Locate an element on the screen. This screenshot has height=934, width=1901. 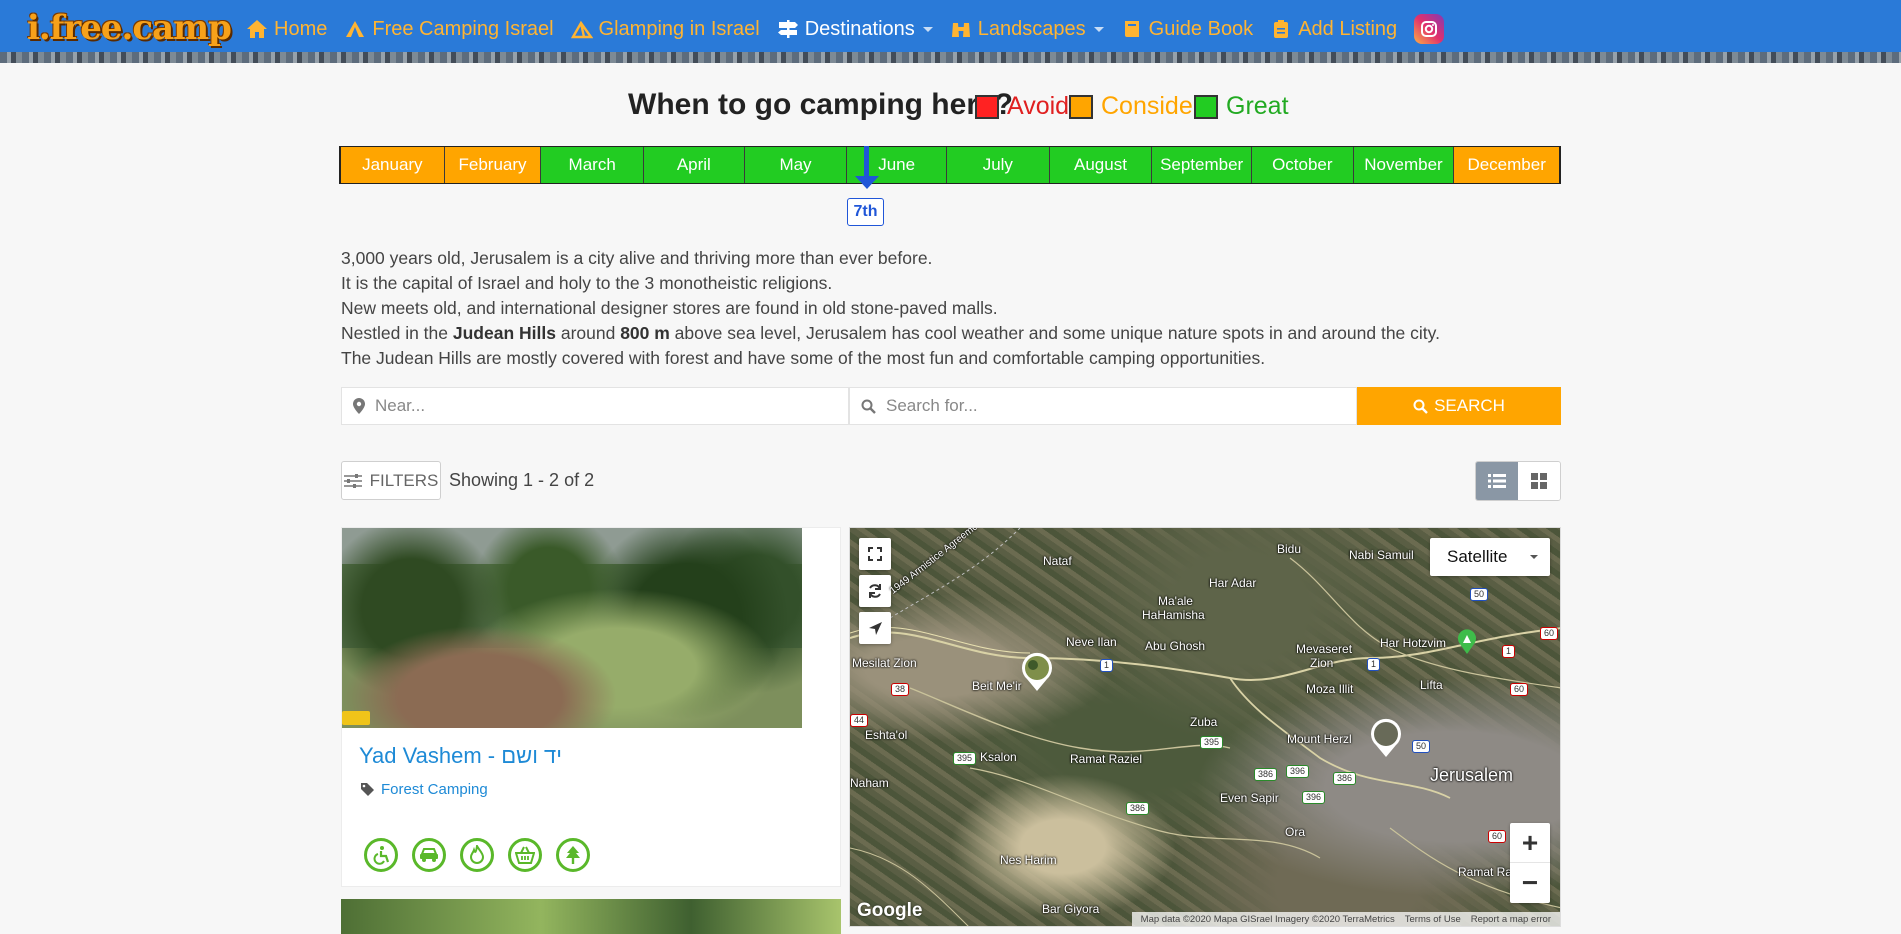
map-label: Mesilat Zion is located at coordinates (884, 663).